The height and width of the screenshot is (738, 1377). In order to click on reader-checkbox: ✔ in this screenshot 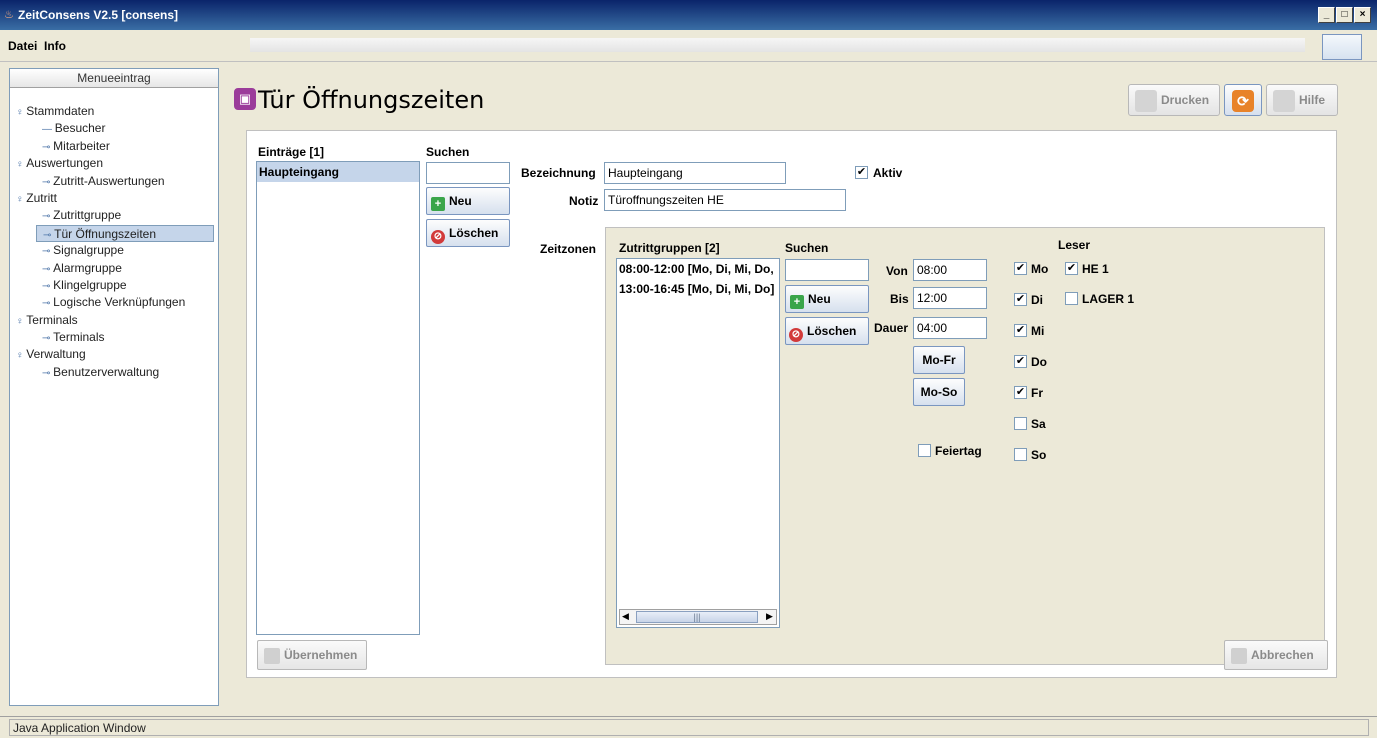, I will do `click(1071, 268)`.